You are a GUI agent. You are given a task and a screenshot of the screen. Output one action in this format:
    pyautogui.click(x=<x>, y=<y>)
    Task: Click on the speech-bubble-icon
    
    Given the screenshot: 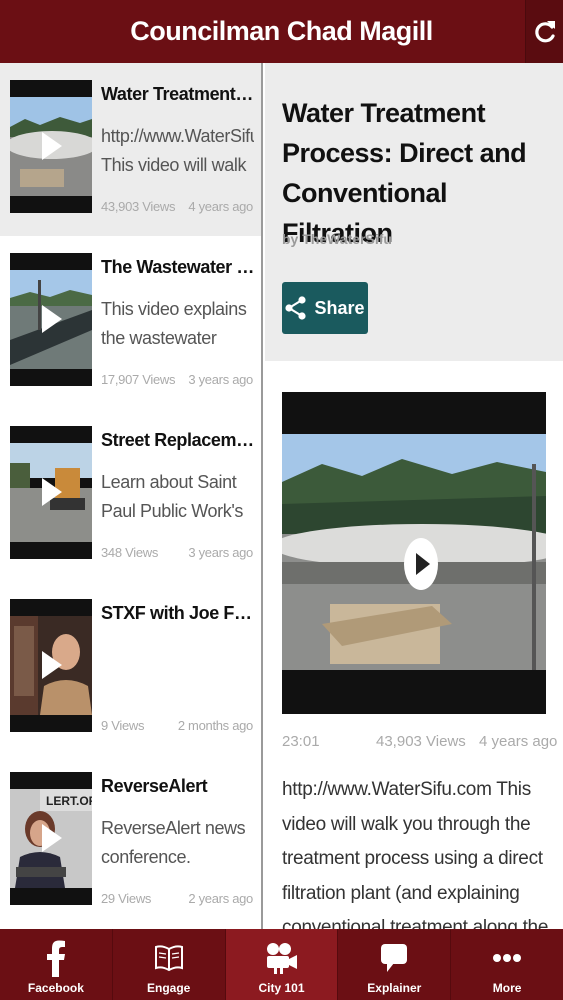 What is the action you would take?
    pyautogui.click(x=394, y=958)
    